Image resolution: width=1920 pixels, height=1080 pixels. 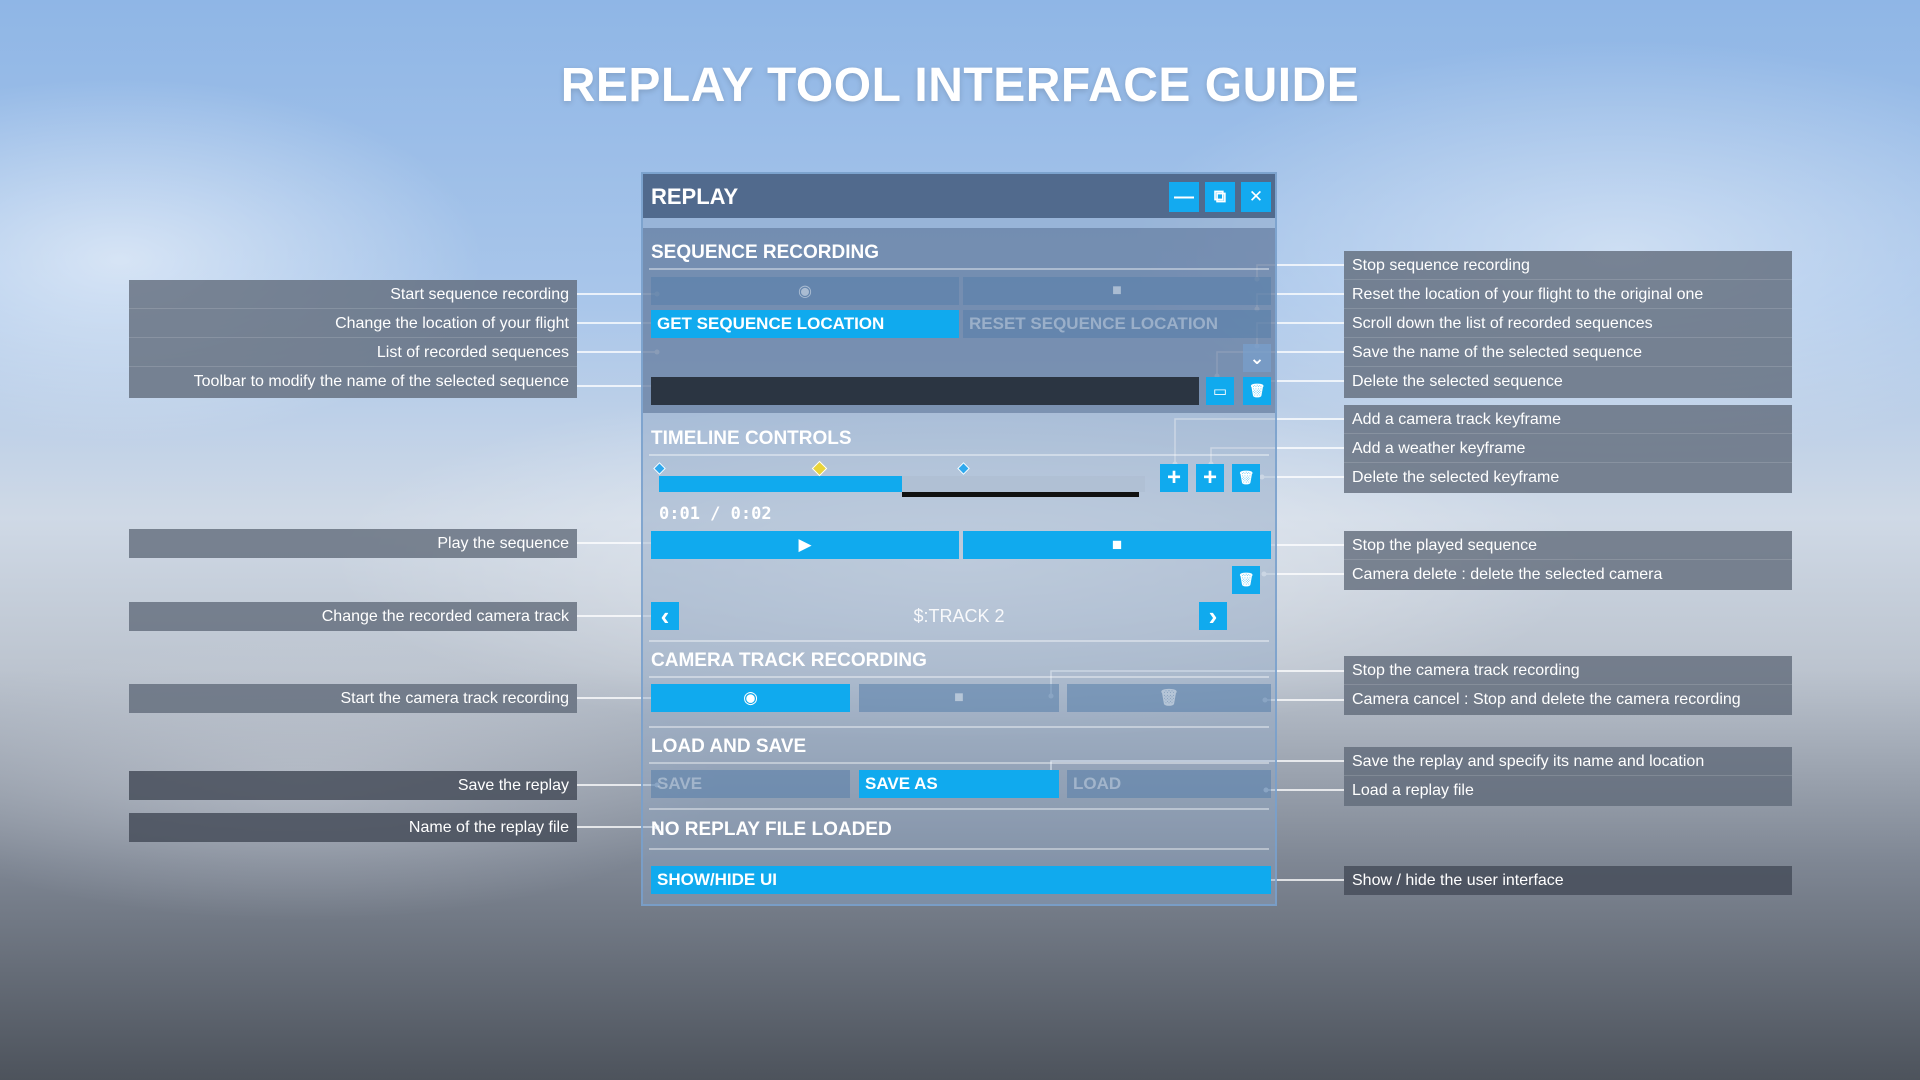 What do you see at coordinates (819, 468) in the screenshot?
I see `weather-keyframe-marker` at bounding box center [819, 468].